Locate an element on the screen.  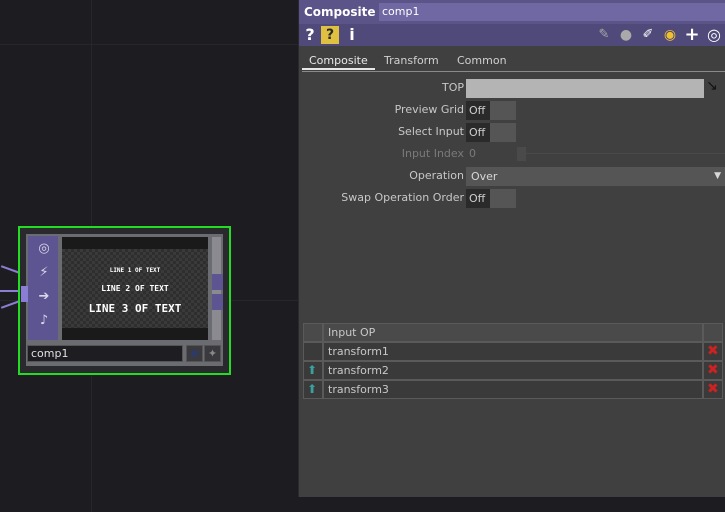
op-name-field: comp1 is located at coordinates (552, 12).